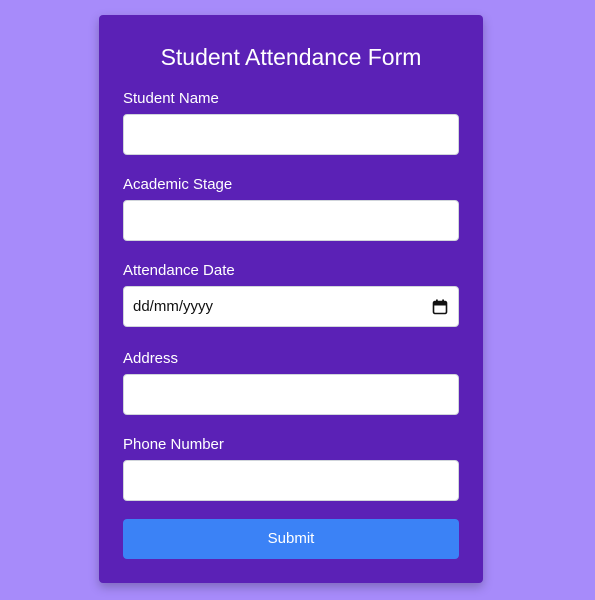 This screenshot has width=595, height=600. Describe the element at coordinates (291, 394) in the screenshot. I see `address-input` at that location.